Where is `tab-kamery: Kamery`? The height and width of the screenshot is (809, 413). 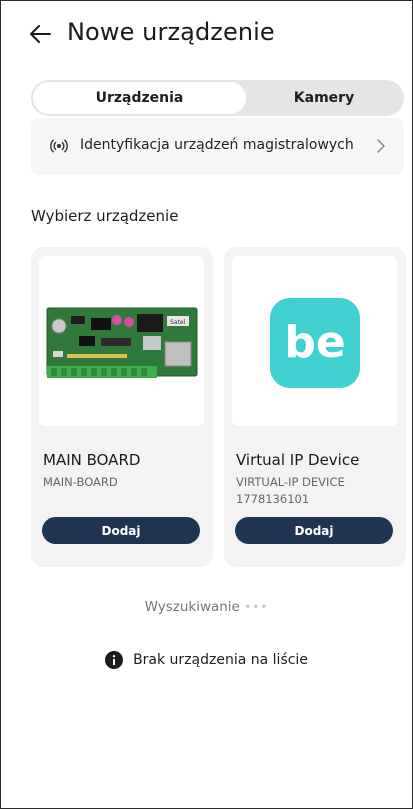 tab-kamery: Kamery is located at coordinates (324, 98).